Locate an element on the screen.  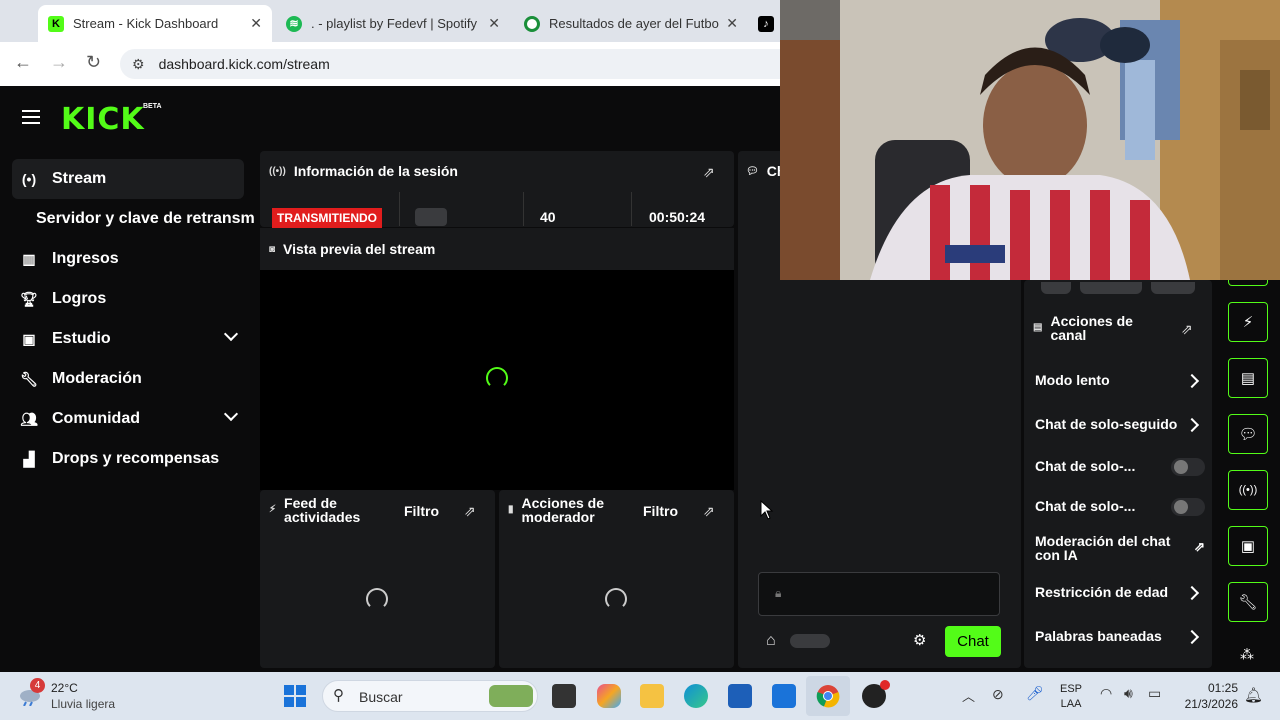
chat-send-button: Chat is located at coordinates (973, 641).